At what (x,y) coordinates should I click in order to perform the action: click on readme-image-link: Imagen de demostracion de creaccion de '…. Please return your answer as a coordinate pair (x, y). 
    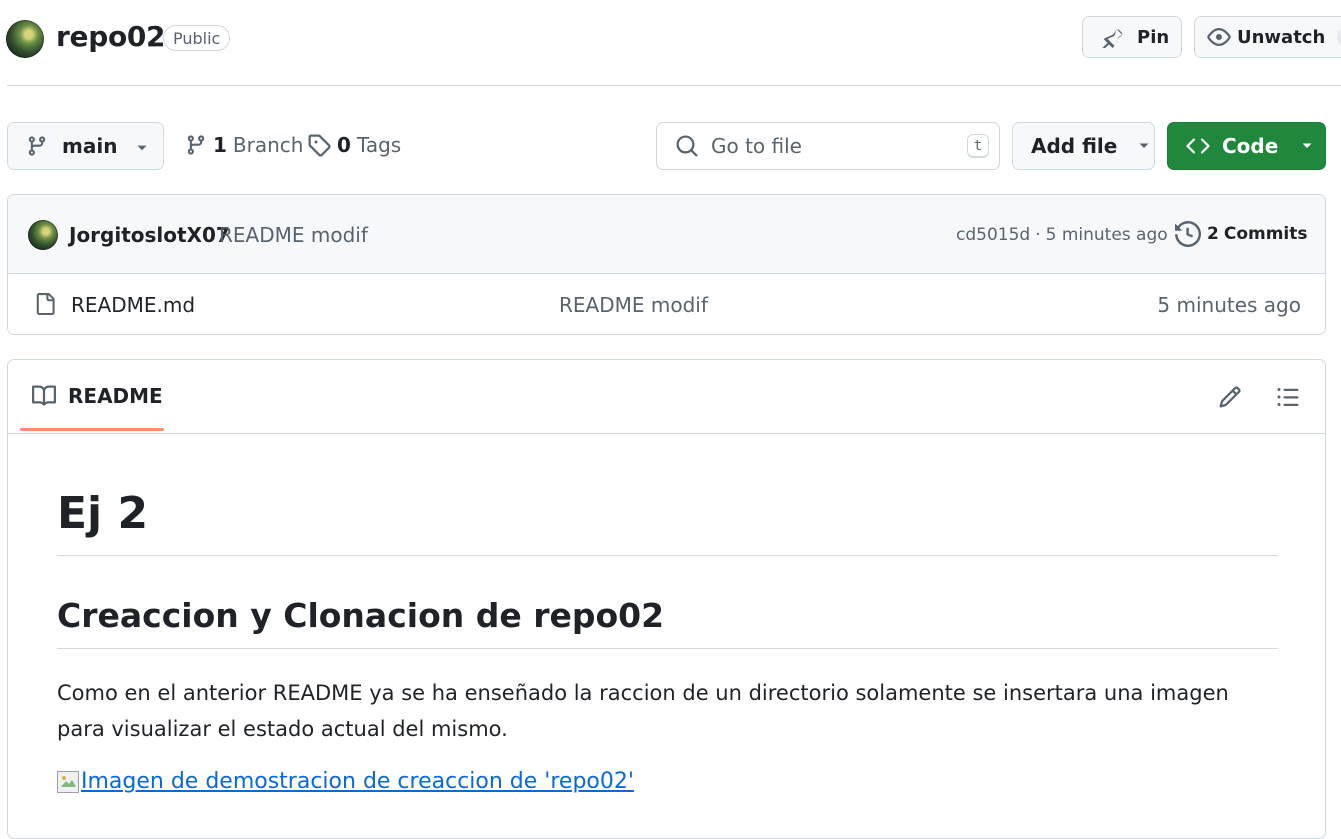
    Looking at the image, I should click on (345, 781).